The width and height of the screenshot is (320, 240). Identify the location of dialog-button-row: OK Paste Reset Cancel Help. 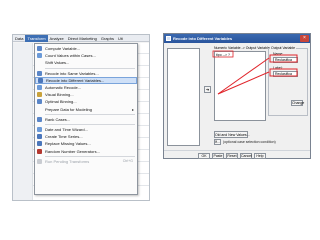
(237, 154).